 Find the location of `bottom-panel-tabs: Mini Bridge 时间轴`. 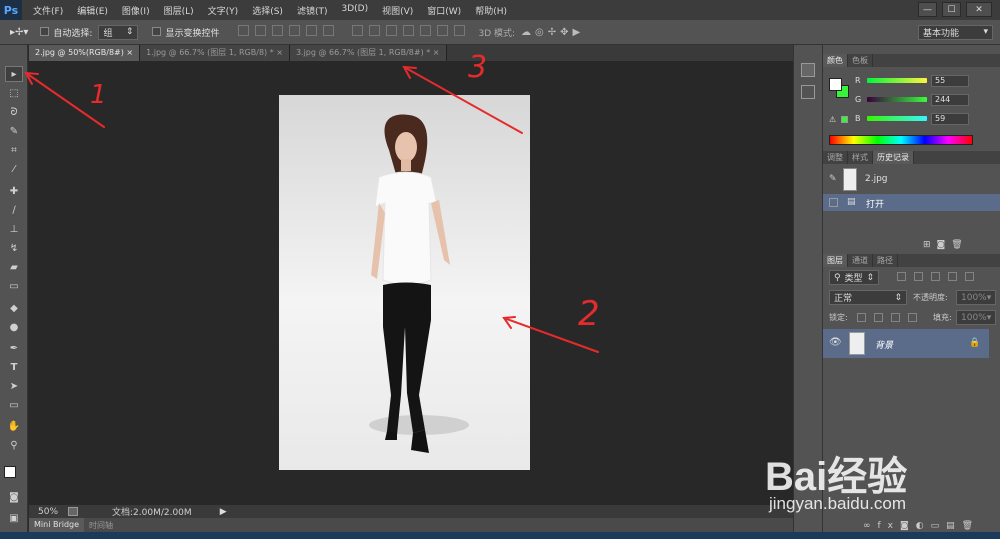

bottom-panel-tabs: Mini Bridge 时间轴 is located at coordinates (411, 525).